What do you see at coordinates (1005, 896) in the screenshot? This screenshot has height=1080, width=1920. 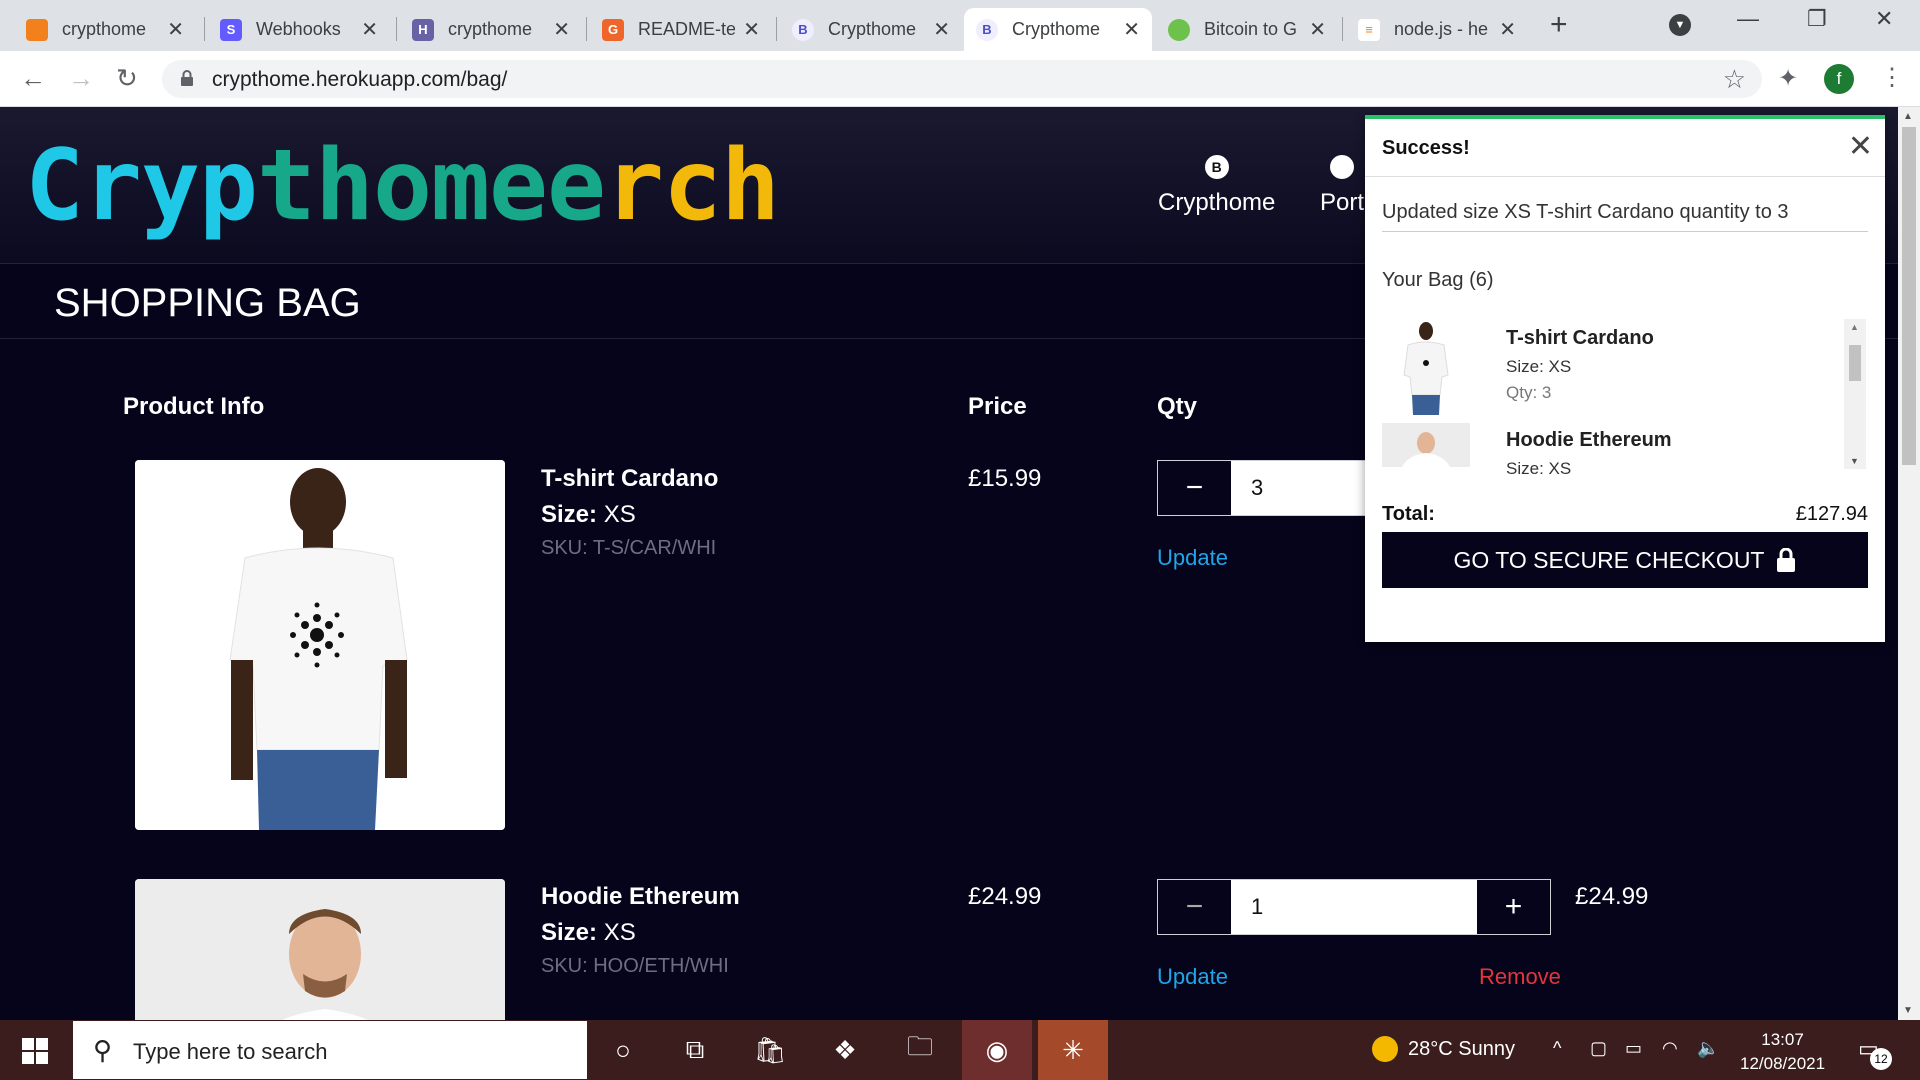 I see `product-price: £24.99` at bounding box center [1005, 896].